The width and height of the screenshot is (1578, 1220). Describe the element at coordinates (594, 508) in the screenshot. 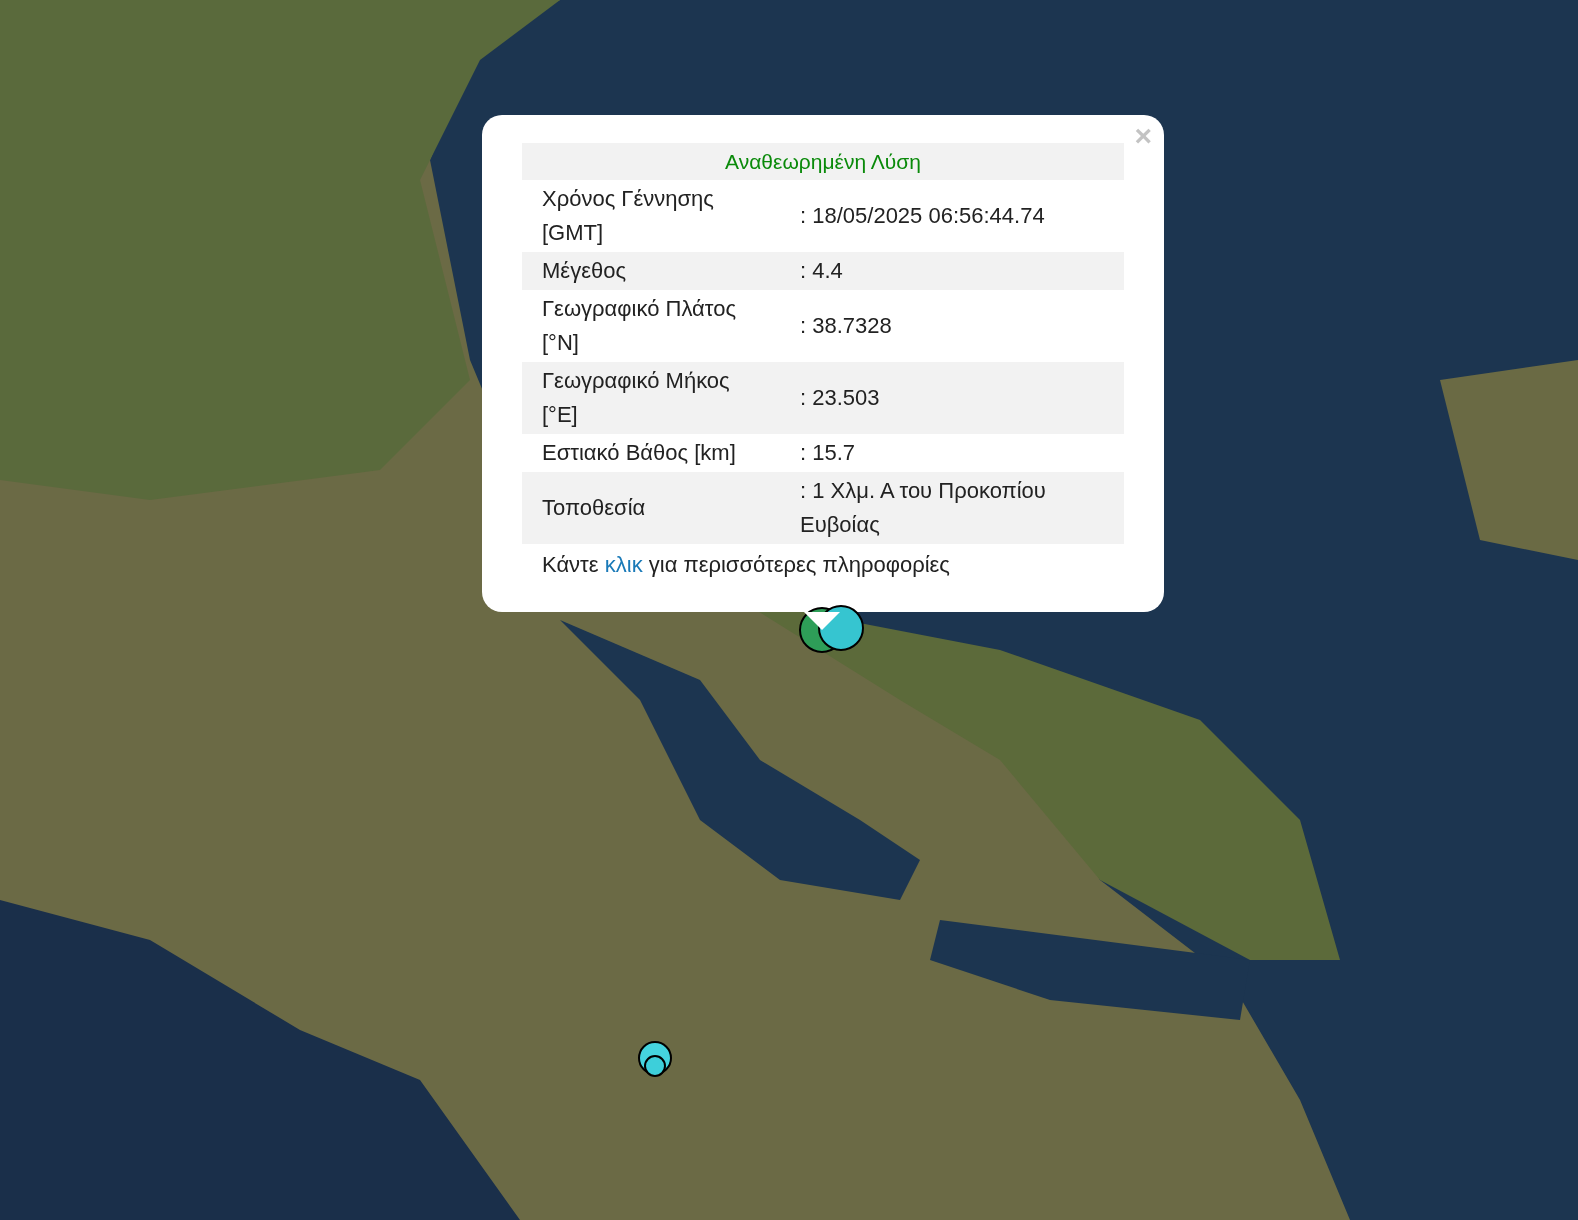

I see `field-label: Τοποθεσία` at that location.